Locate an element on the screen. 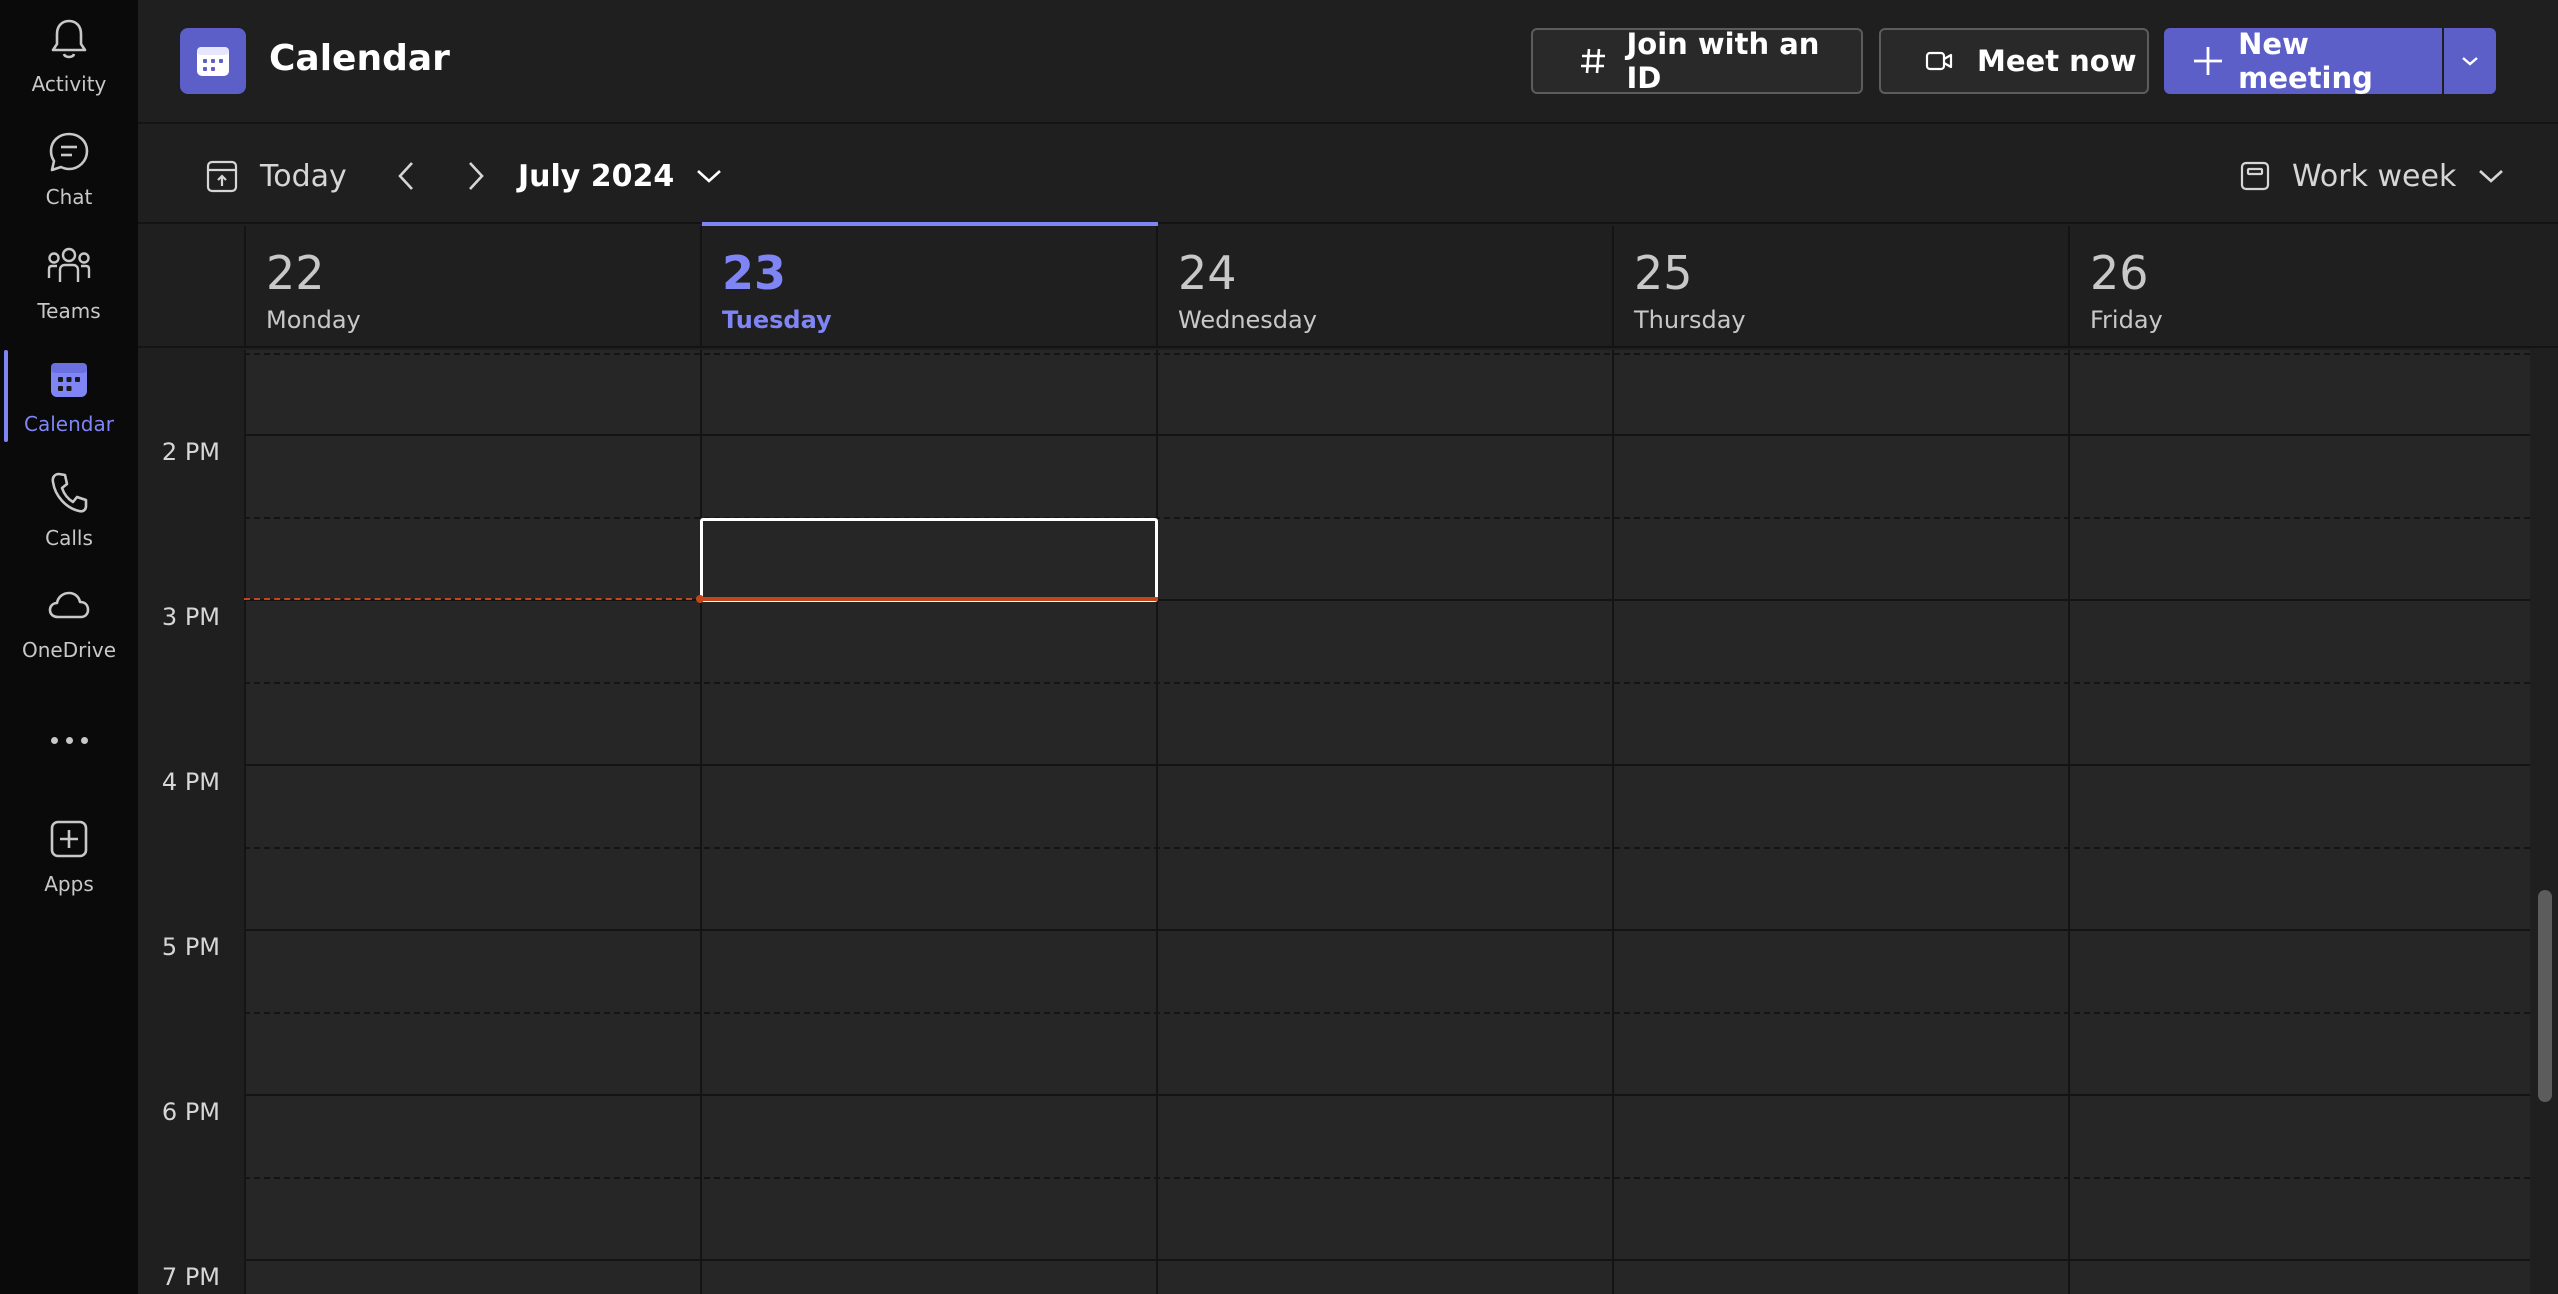 The width and height of the screenshot is (2558, 1294). calendar-app-icon is located at coordinates (213, 61).